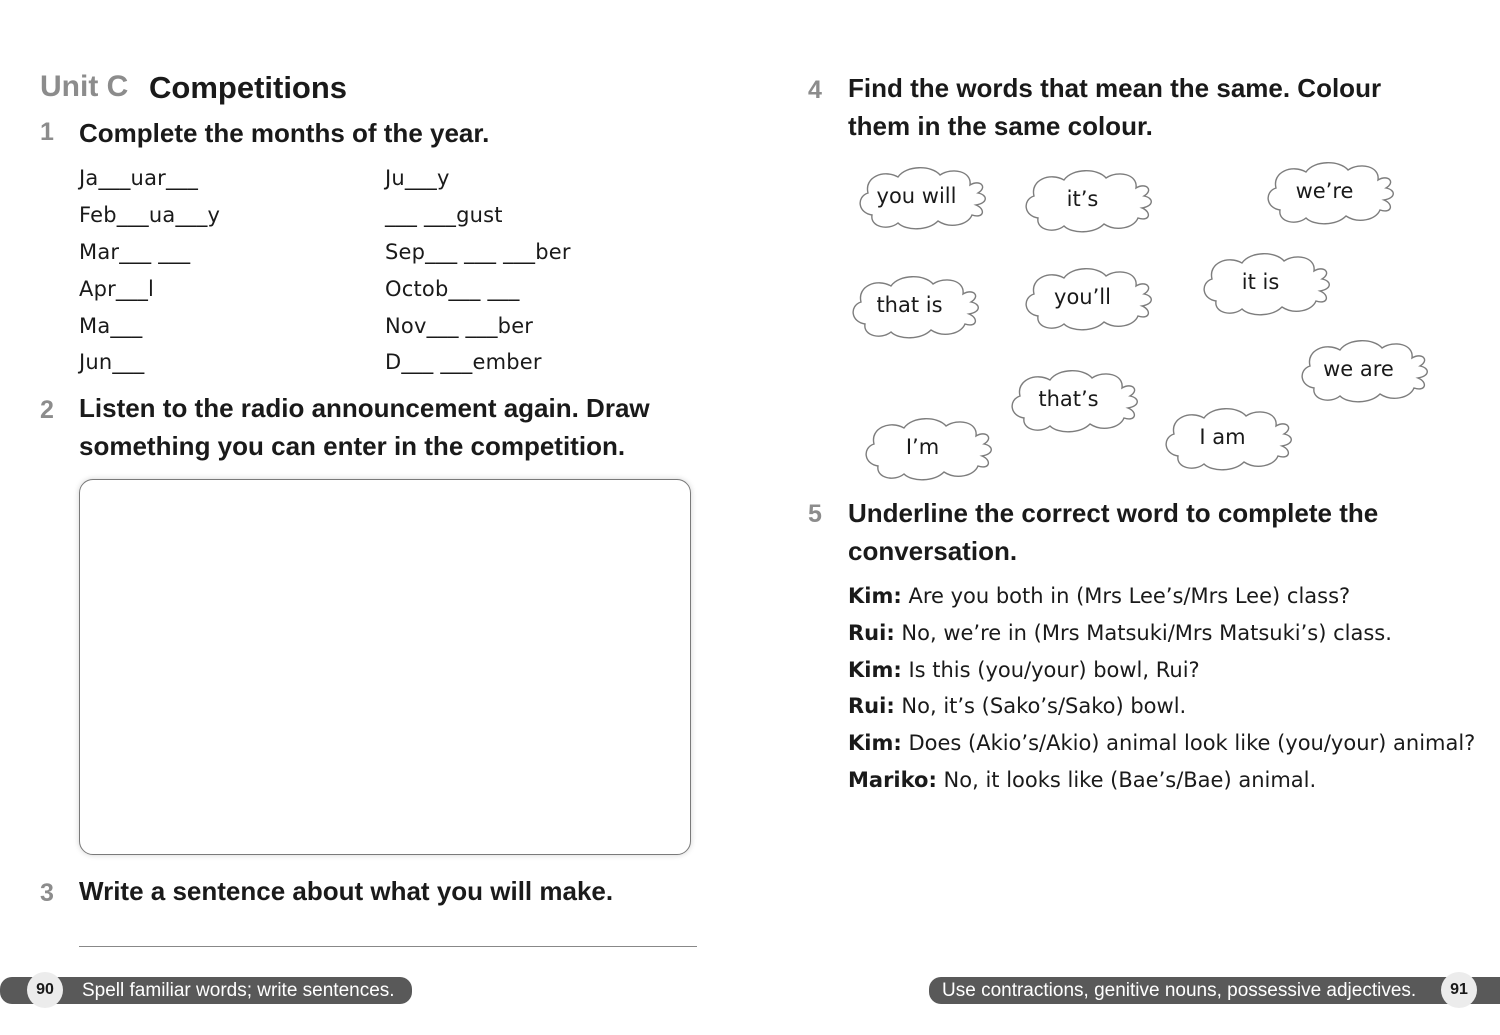 The width and height of the screenshot is (1500, 1035). What do you see at coordinates (1082, 199) in the screenshot?
I see `cloud-word: it’s` at bounding box center [1082, 199].